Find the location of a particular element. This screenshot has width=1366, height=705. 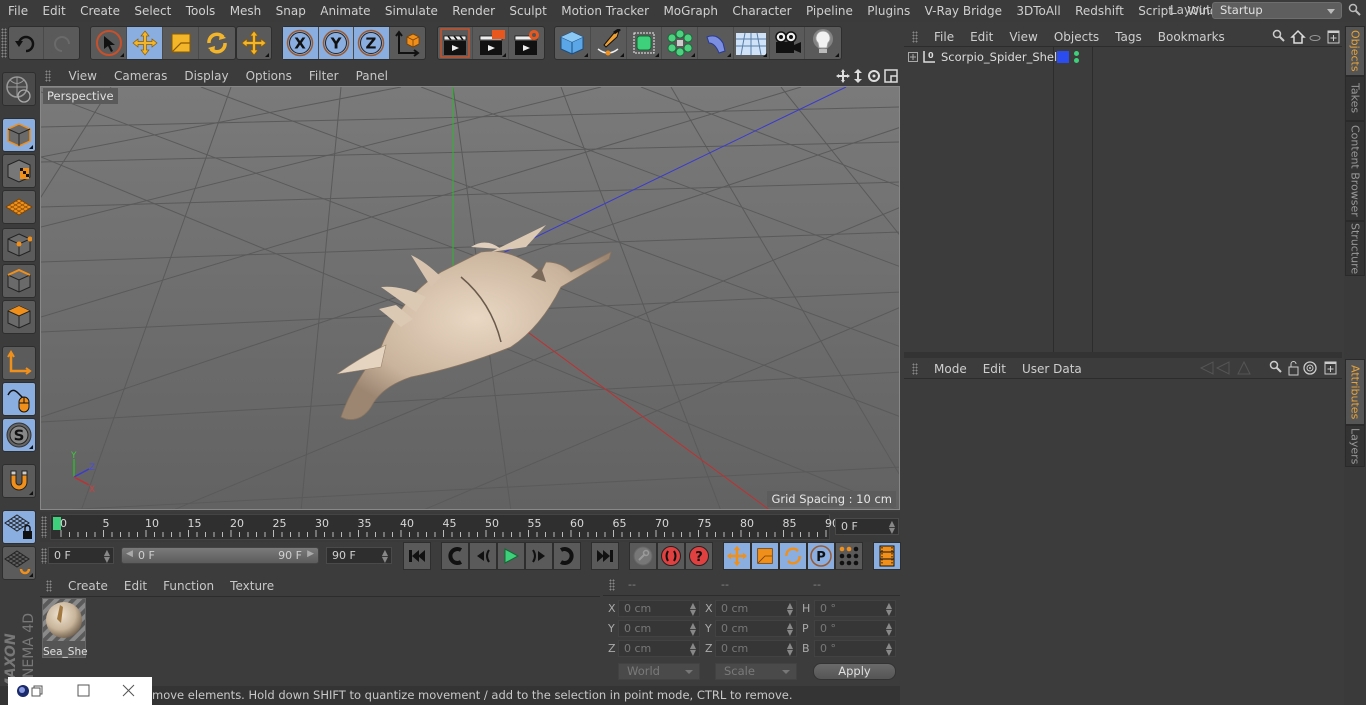

toolbar-grip is located at coordinates (4, 43).